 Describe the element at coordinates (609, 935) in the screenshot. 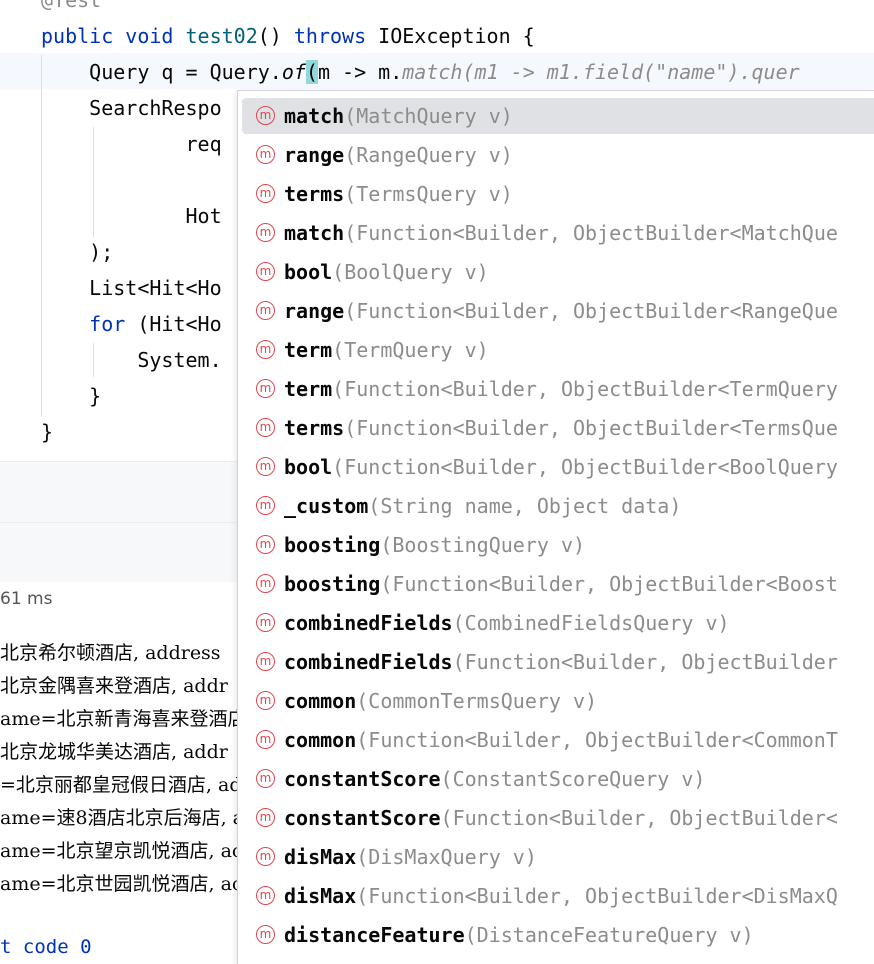

I see `completion-item-params: (DistanceFeatureQuery v)` at that location.